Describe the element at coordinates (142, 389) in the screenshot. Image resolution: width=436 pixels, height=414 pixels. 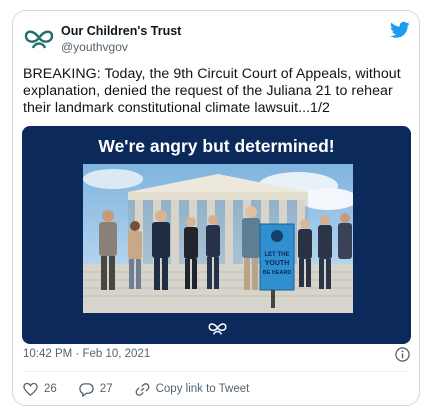
I see `link-icon` at that location.